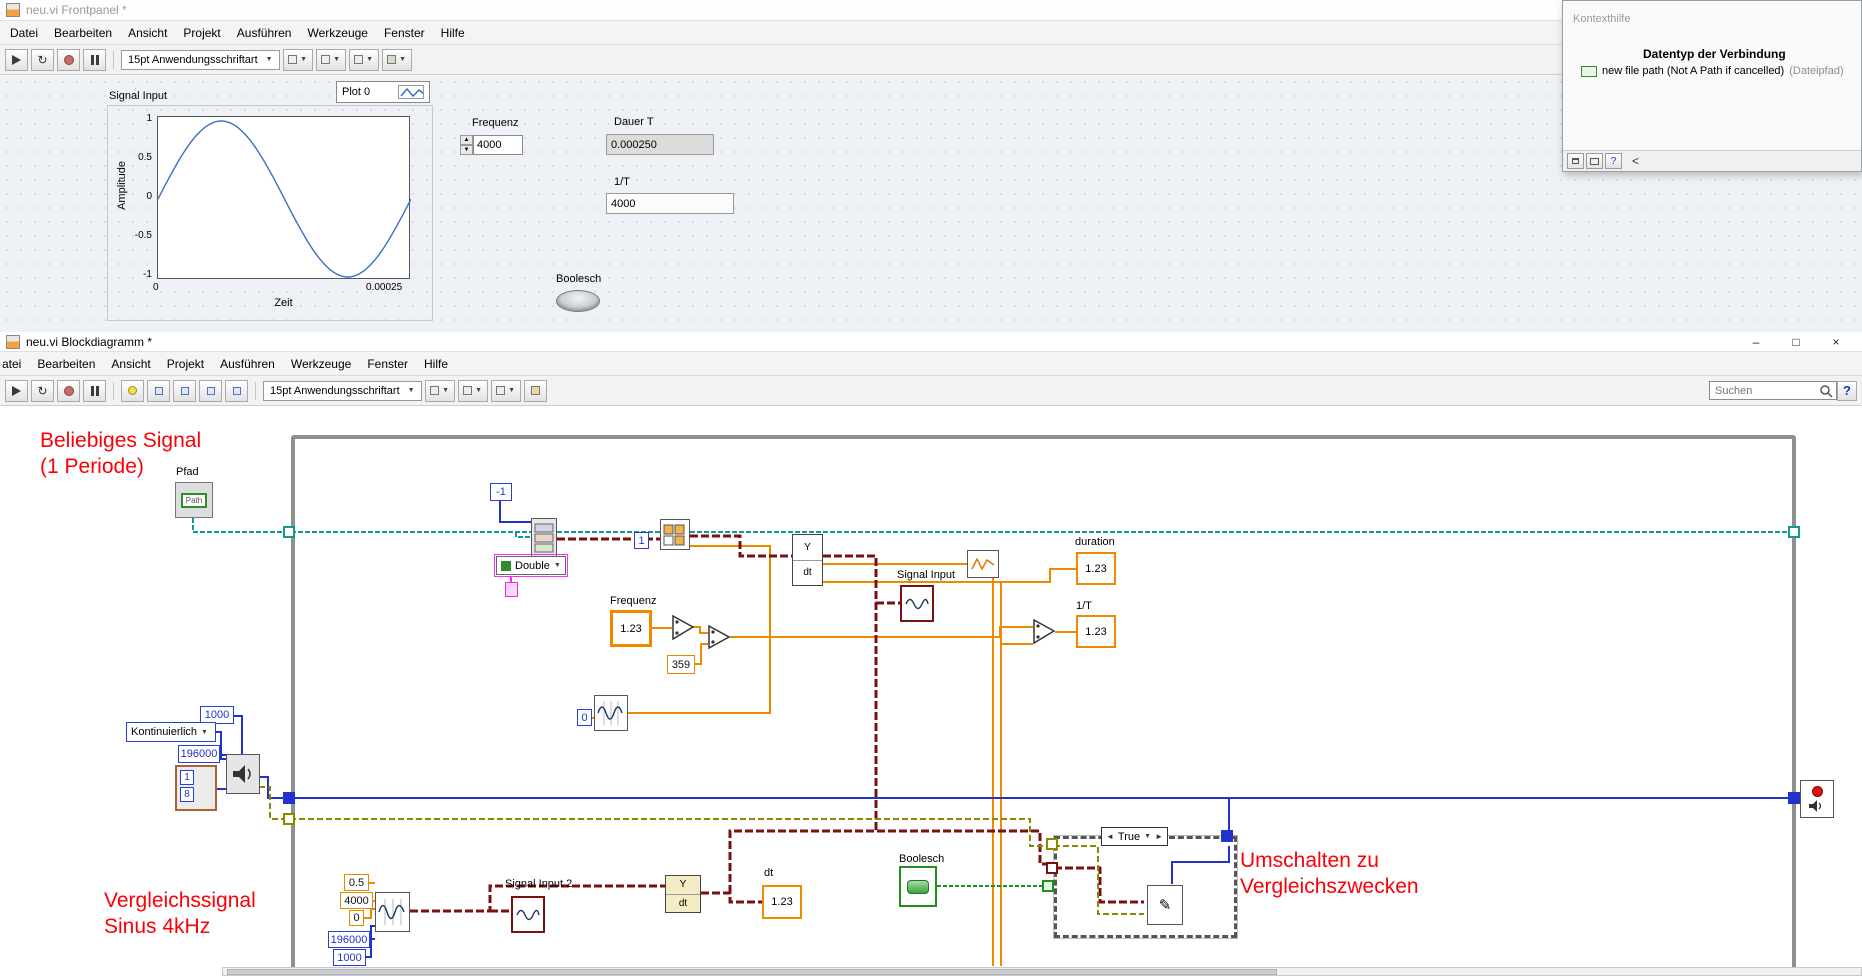 This screenshot has height=976, width=1862. What do you see at coordinates (528, 914) in the screenshot?
I see `signal-input2-terminal` at bounding box center [528, 914].